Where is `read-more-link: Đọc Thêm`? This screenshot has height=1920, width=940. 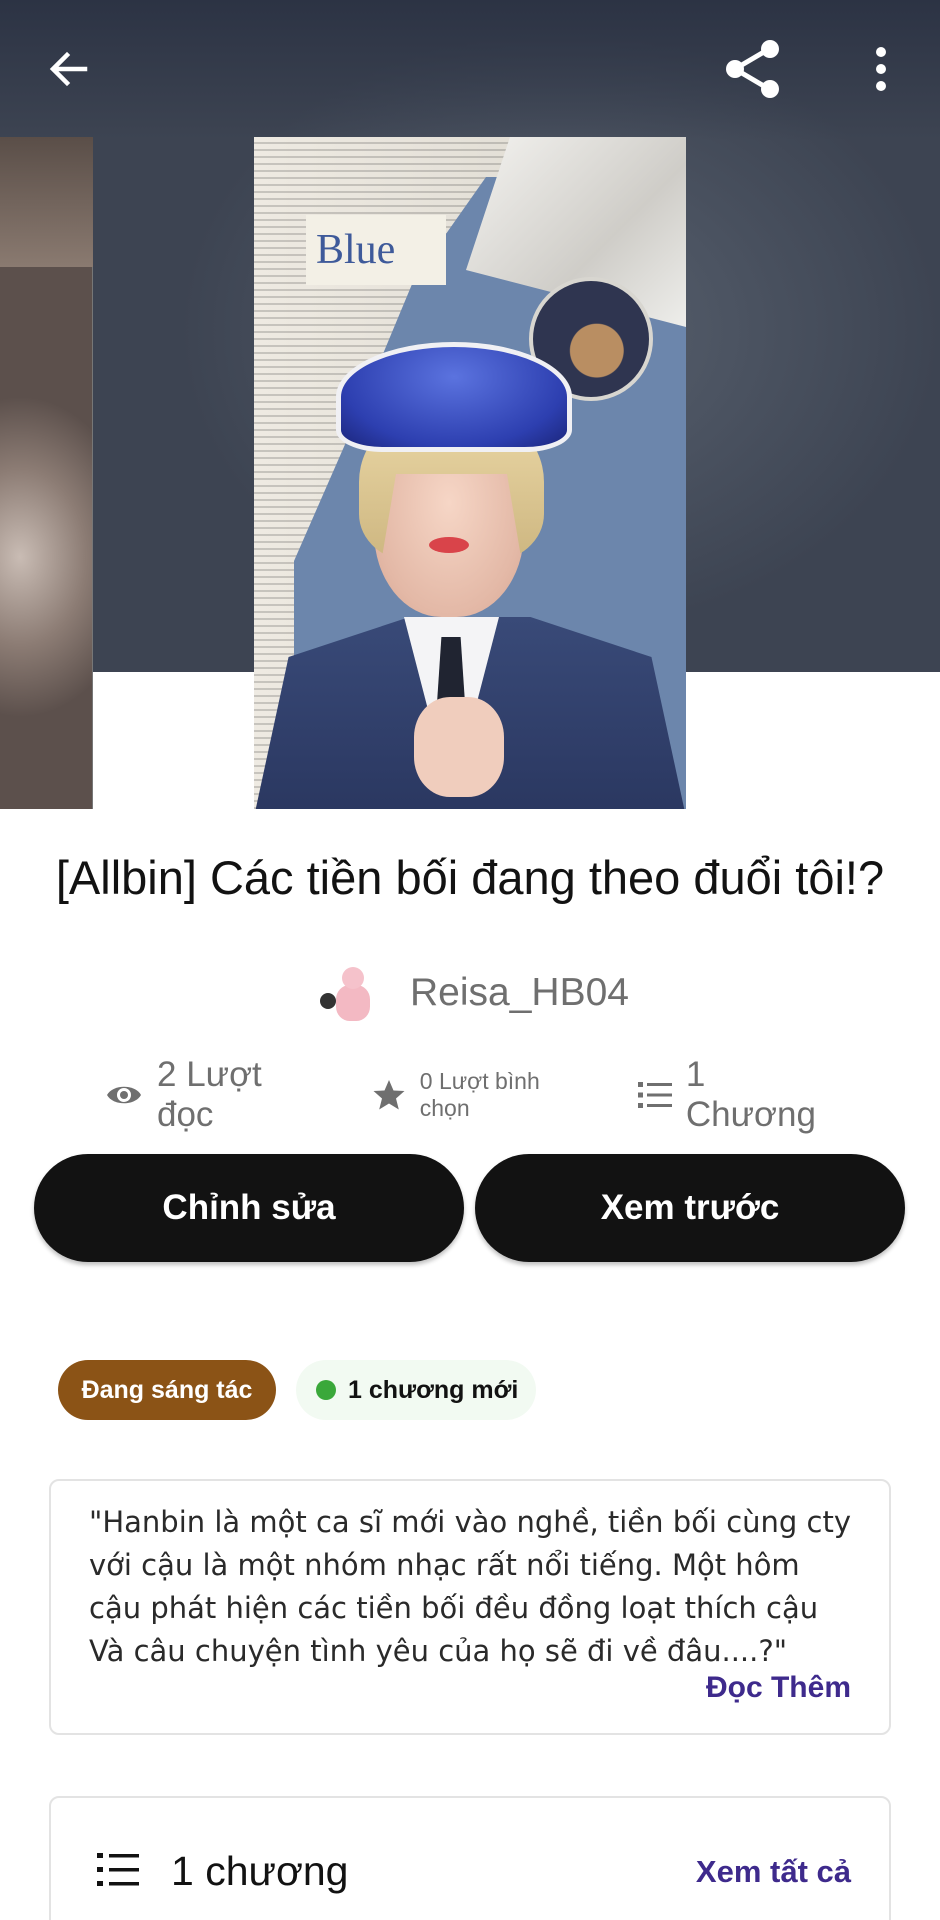
read-more-link: Đọc Thêm is located at coordinates (778, 1688).